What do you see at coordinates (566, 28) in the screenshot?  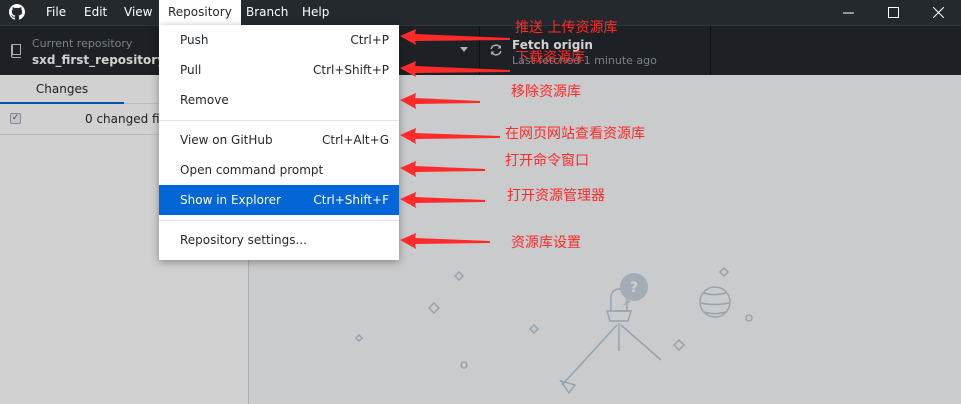 I see `annotation-push: 推送 上传资源库` at bounding box center [566, 28].